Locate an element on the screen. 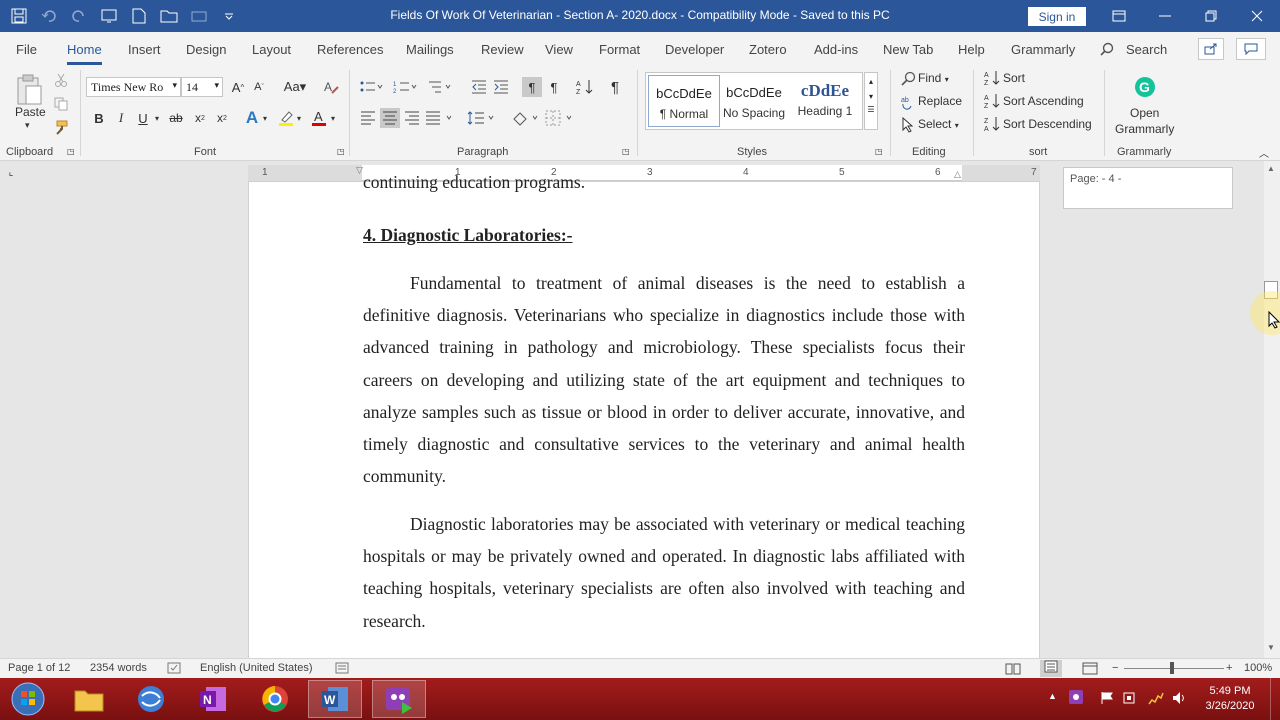 The height and width of the screenshot is (720, 1280). open-folder-icon is located at coordinates (169, 16).